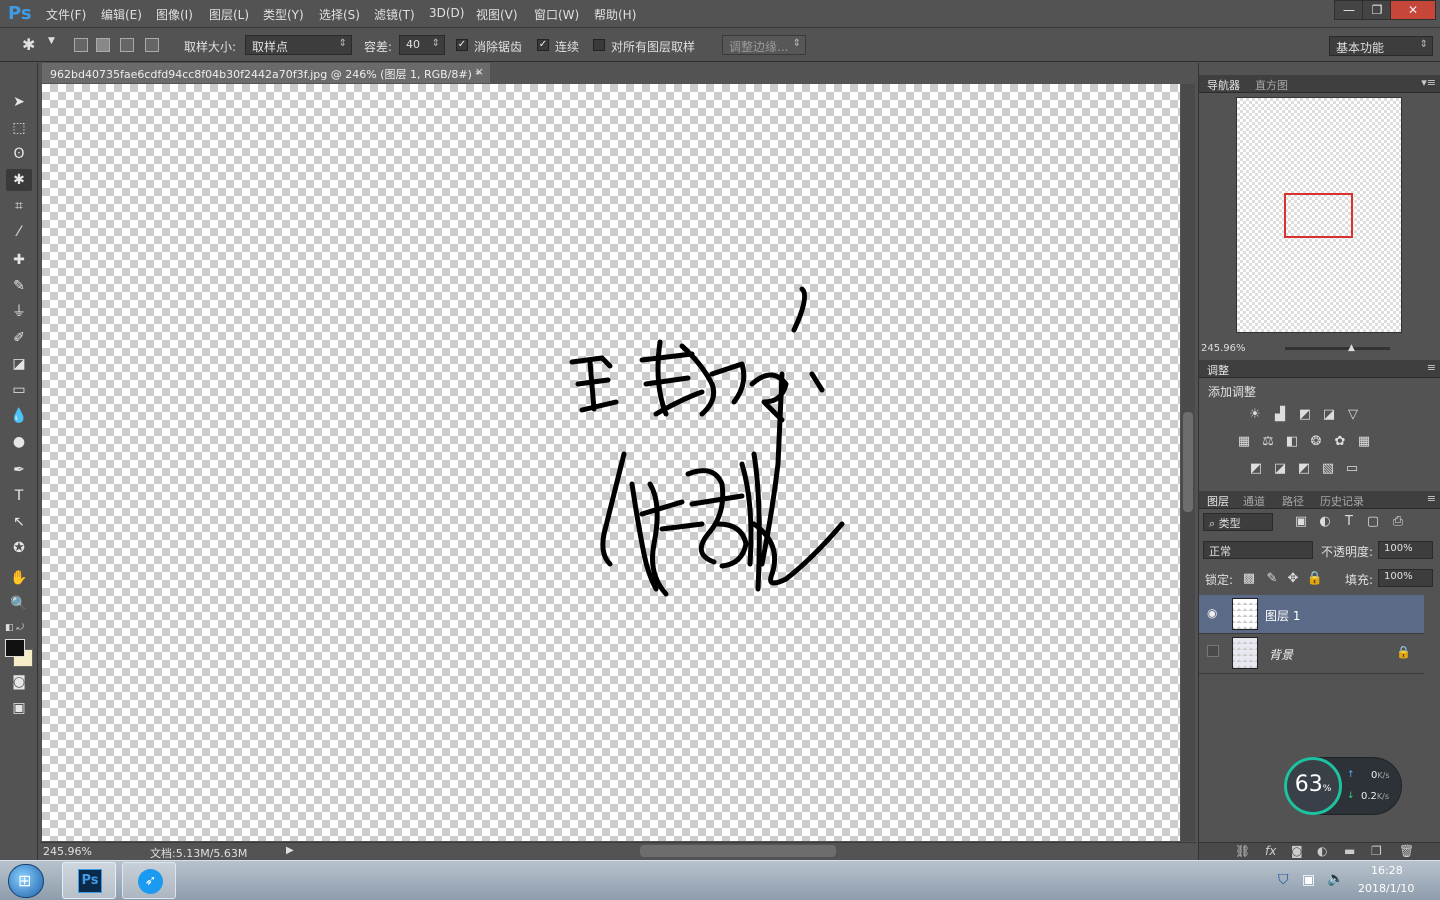 This screenshot has height=900, width=1440. Describe the element at coordinates (1340, 442) in the screenshot. I see `channel-mixer-icon: ✿` at that location.